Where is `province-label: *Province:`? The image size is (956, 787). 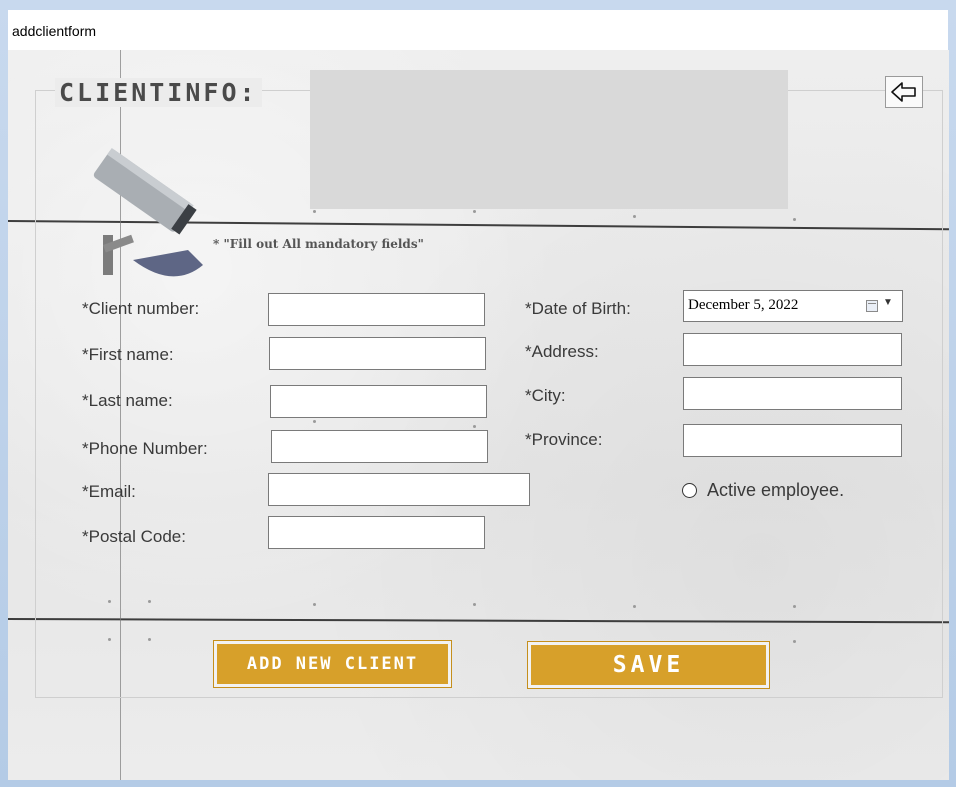 province-label: *Province: is located at coordinates (564, 439).